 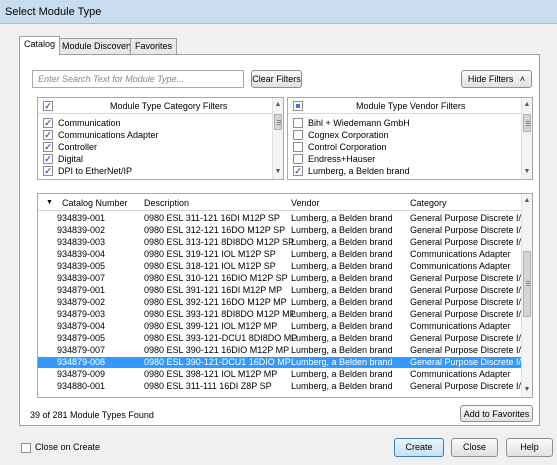 What do you see at coordinates (155, 147) in the screenshot?
I see `category-filter-item: Controller` at bounding box center [155, 147].